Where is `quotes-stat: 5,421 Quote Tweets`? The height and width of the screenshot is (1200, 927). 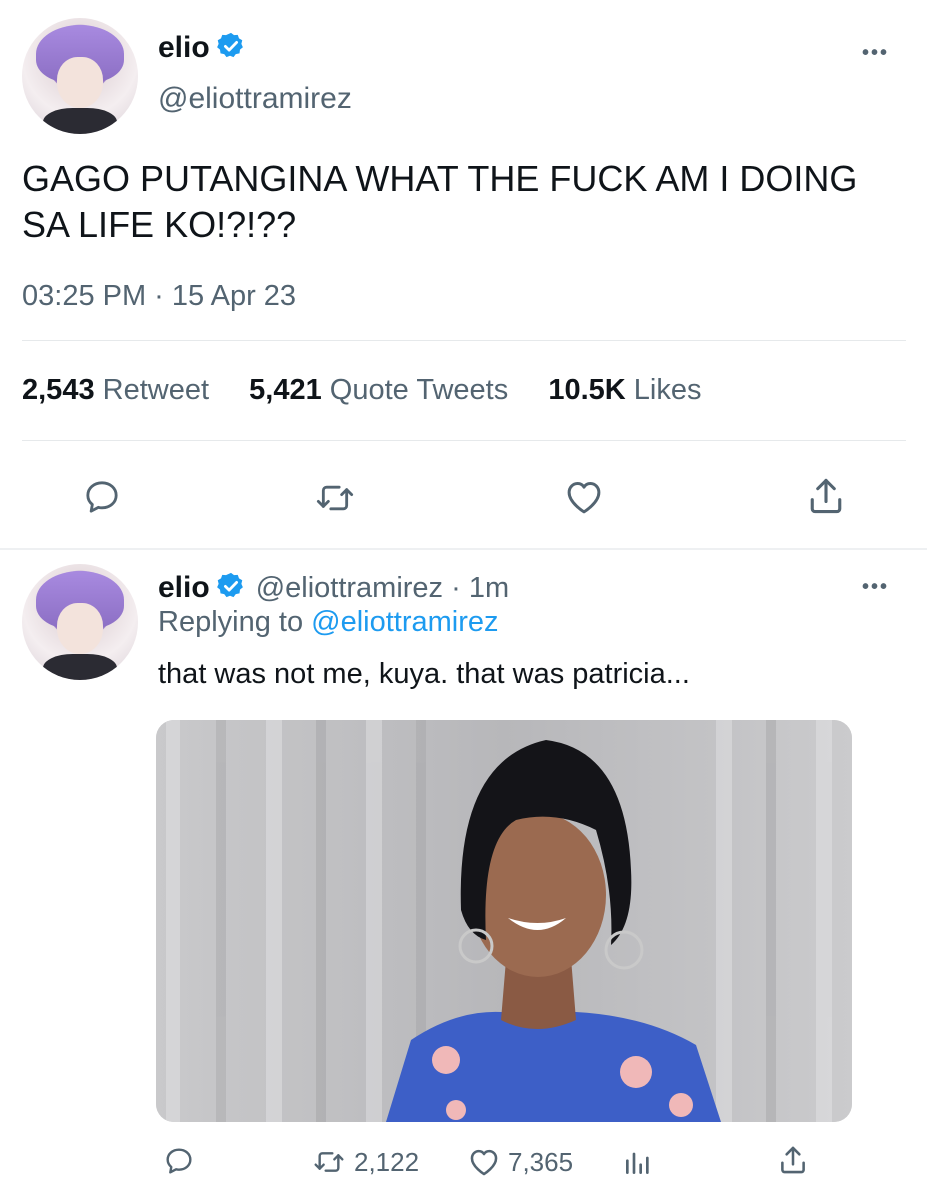
quotes-stat: 5,421 Quote Tweets is located at coordinates (382, 390).